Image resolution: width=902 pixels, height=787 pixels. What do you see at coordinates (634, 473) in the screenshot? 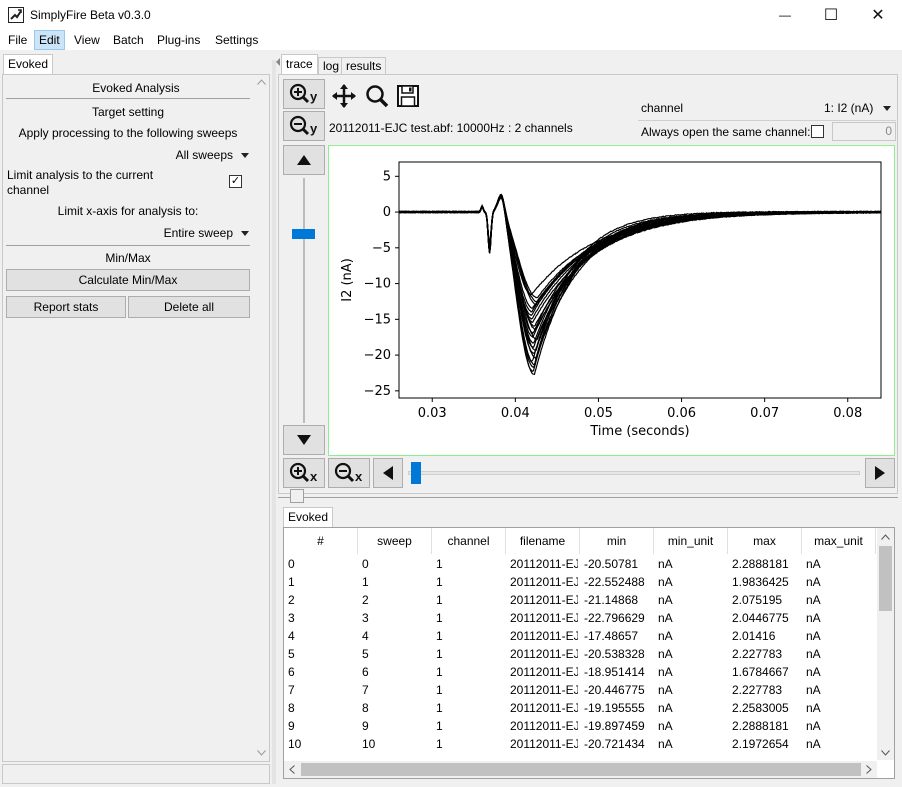
I see `x-scroll-track` at bounding box center [634, 473].